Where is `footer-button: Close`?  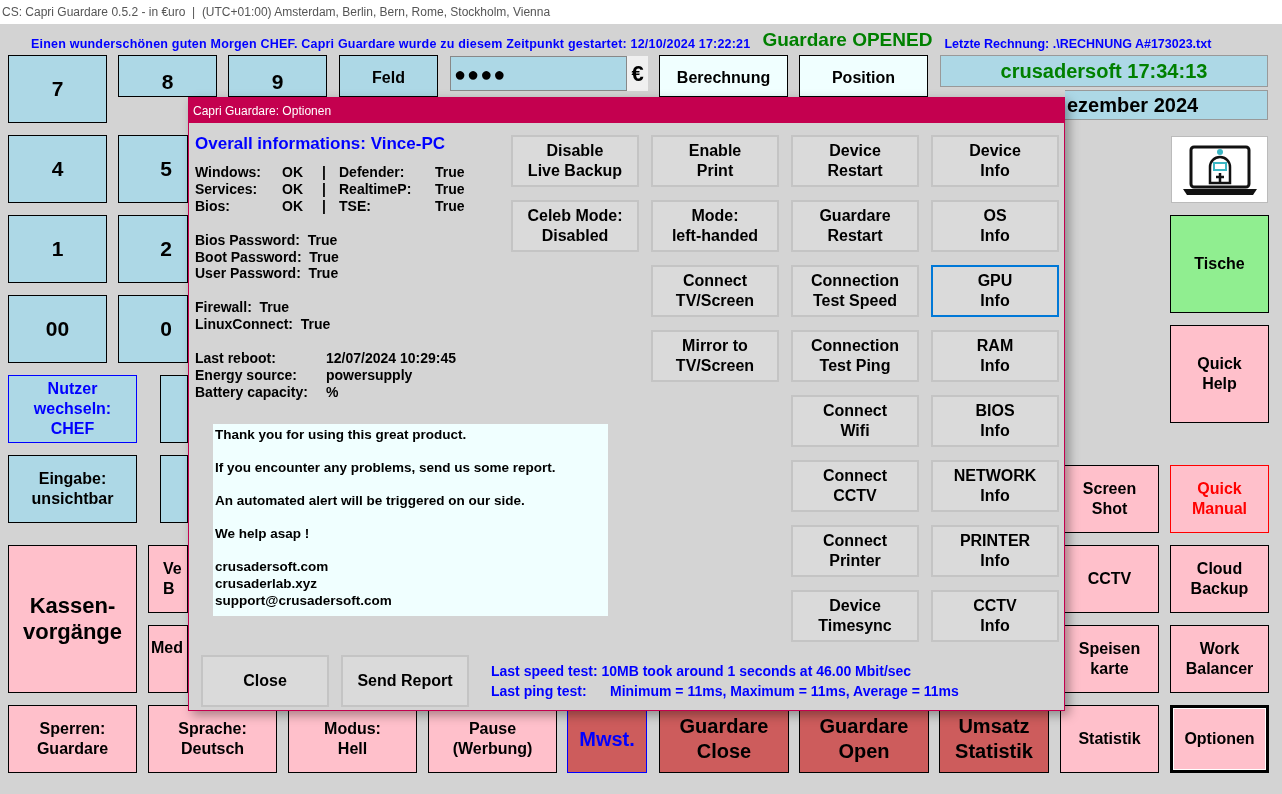
footer-button: Close is located at coordinates (265, 681).